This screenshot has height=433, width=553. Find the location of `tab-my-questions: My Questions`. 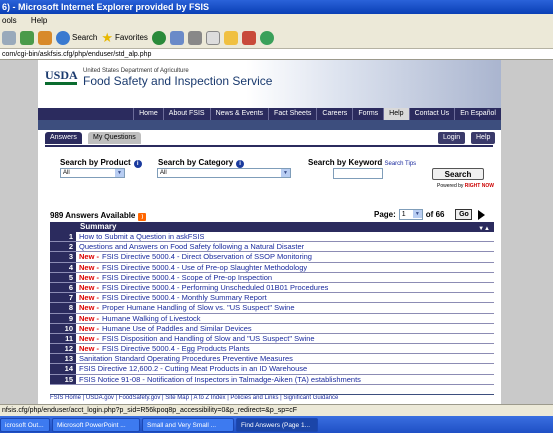

tab-my-questions: My Questions is located at coordinates (114, 138).